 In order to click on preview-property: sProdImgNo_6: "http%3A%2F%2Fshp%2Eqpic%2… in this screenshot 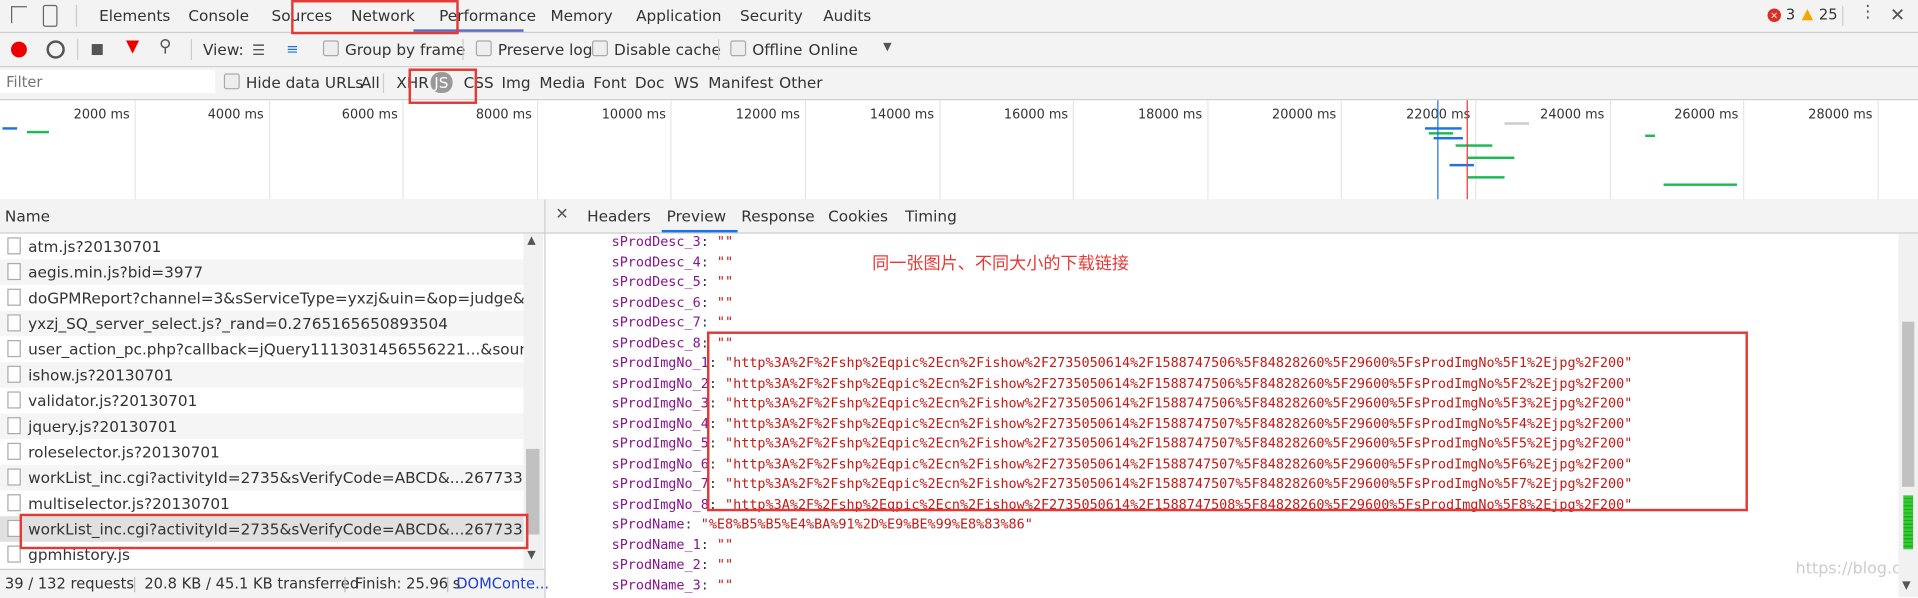, I will do `click(1122, 464)`.